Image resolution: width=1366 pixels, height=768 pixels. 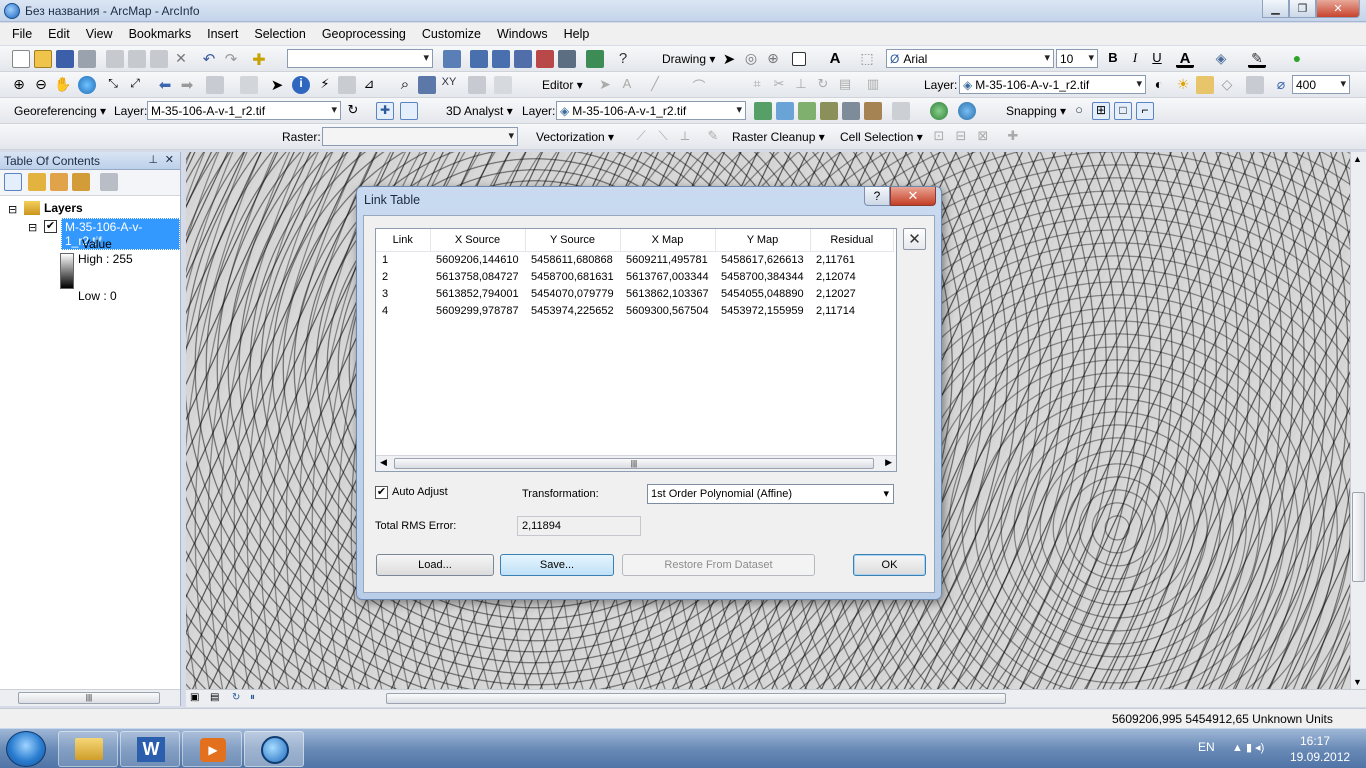 What do you see at coordinates (22, 34) in the screenshot?
I see `menu-file: File` at bounding box center [22, 34].